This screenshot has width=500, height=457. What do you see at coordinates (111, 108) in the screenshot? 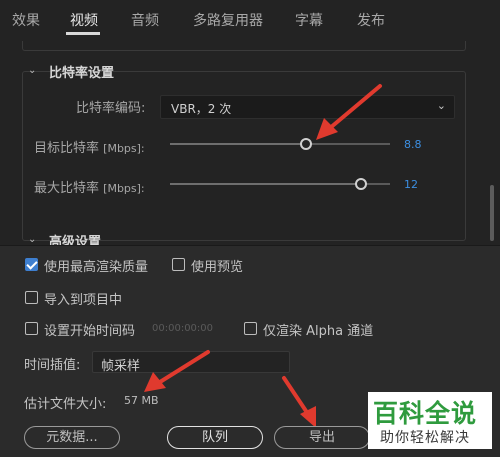
I see `encoding-label: 比特率编码:` at bounding box center [111, 108].